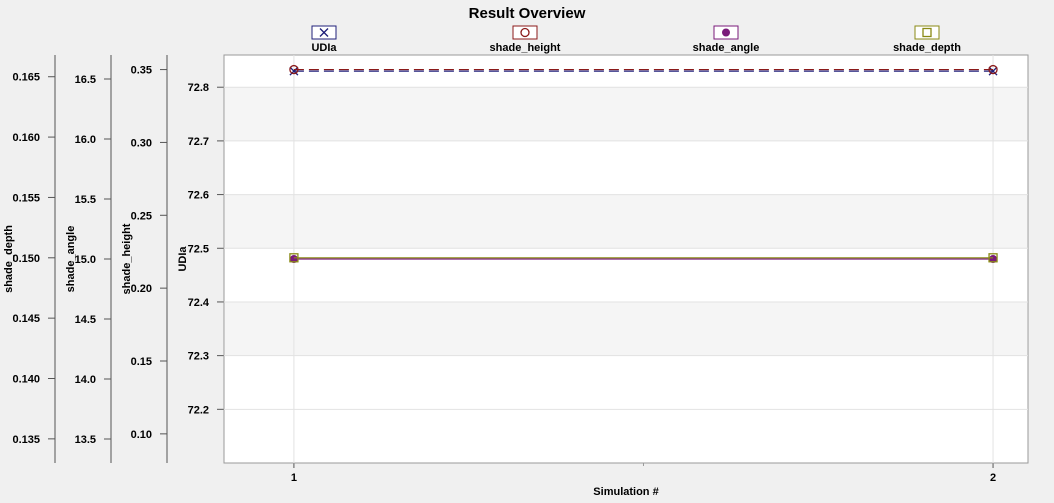  Describe the element at coordinates (26, 259) in the screenshot. I see `shade-depth-tick-label: 0.150` at that location.